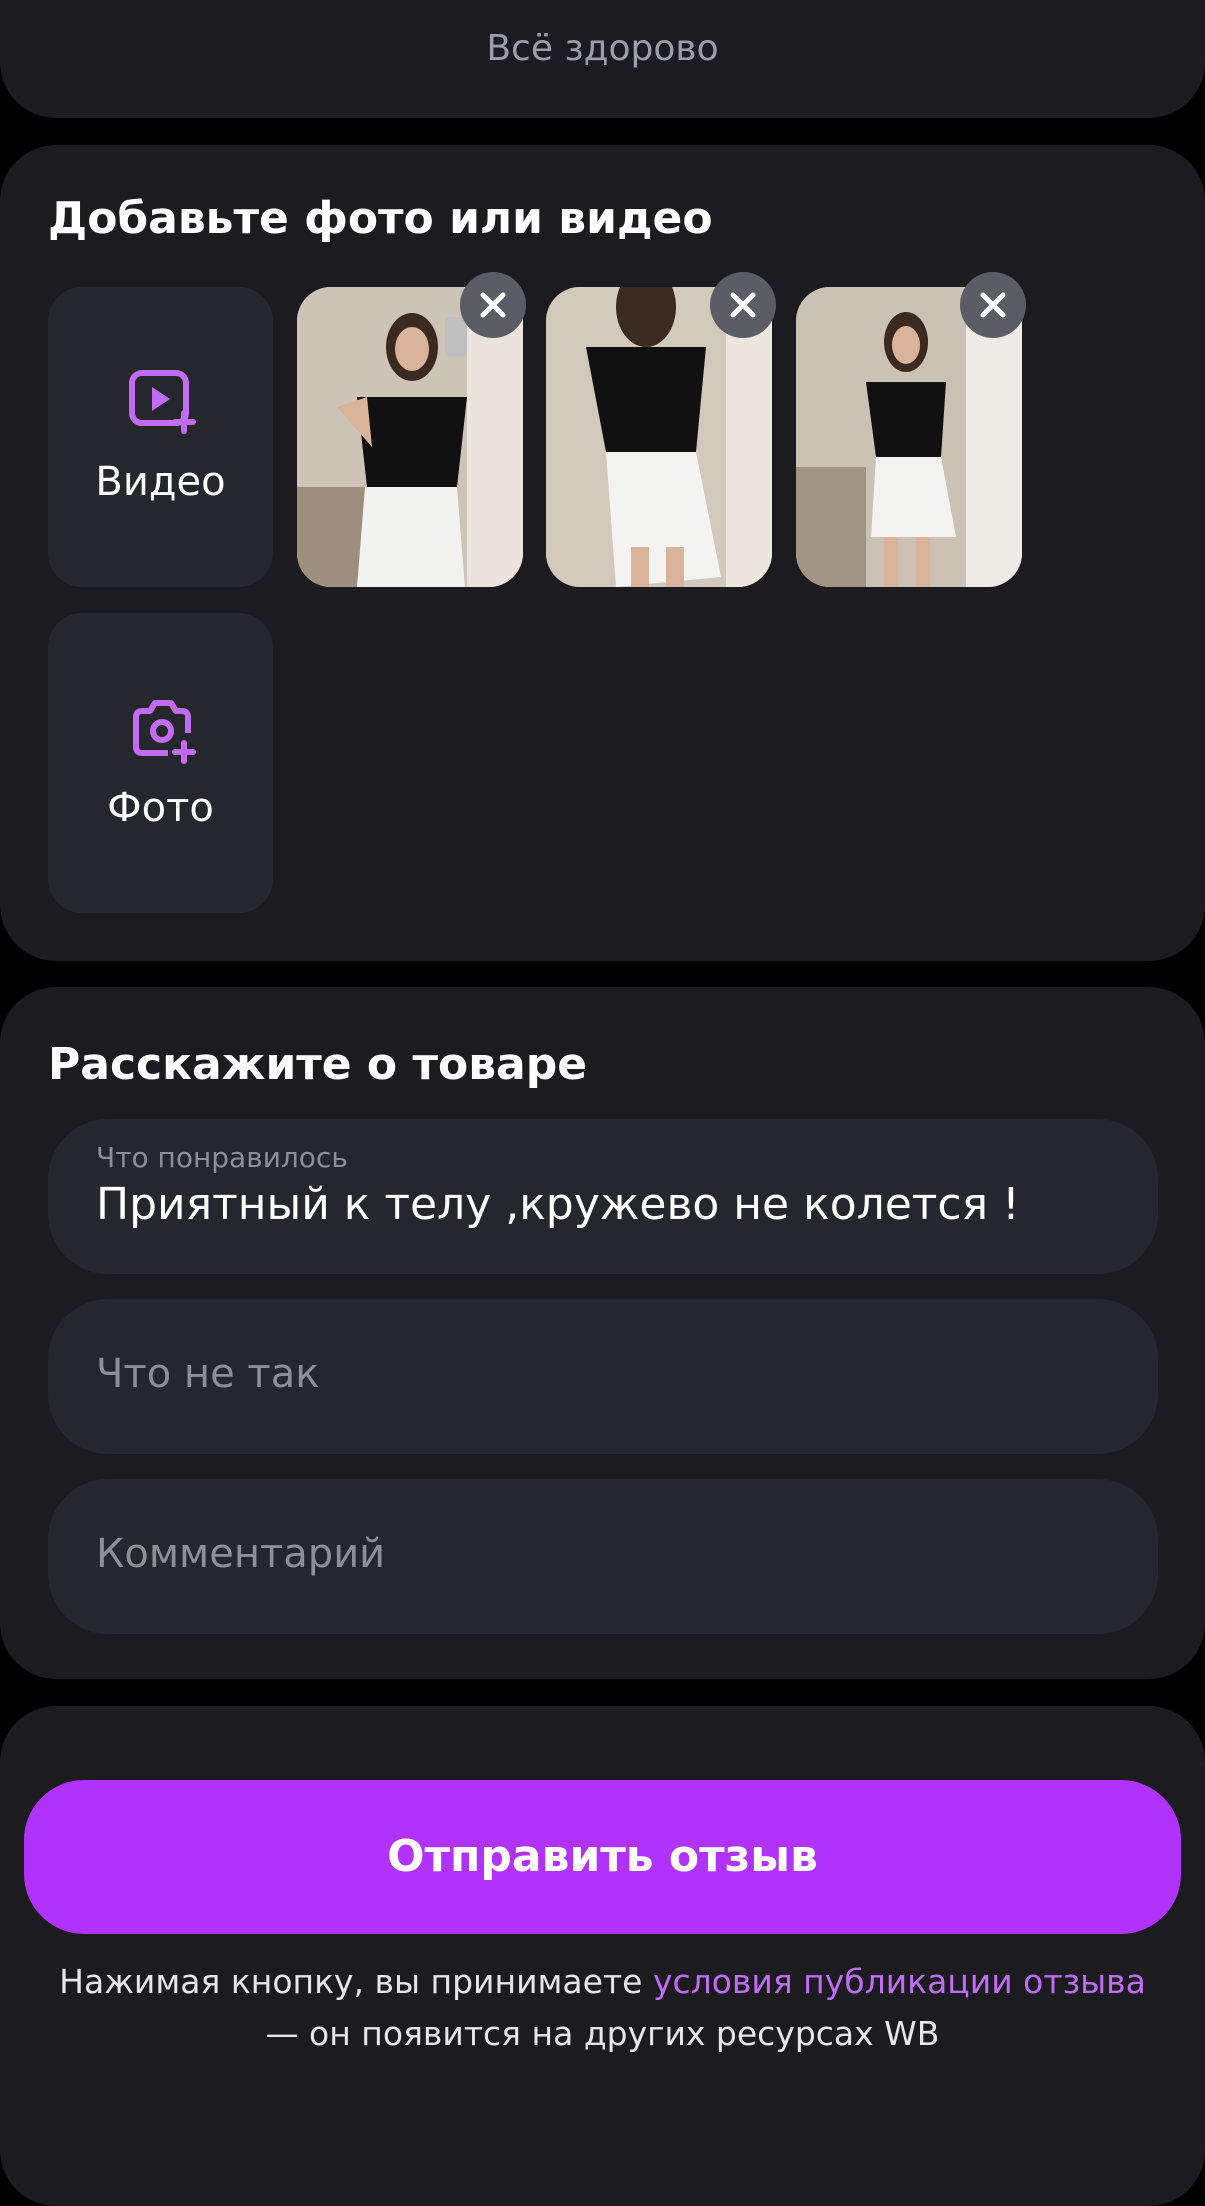 Image resolution: width=1205 pixels, height=2206 pixels. Describe the element at coordinates (160, 482) in the screenshot. I see `add-video-label: Видео` at that location.